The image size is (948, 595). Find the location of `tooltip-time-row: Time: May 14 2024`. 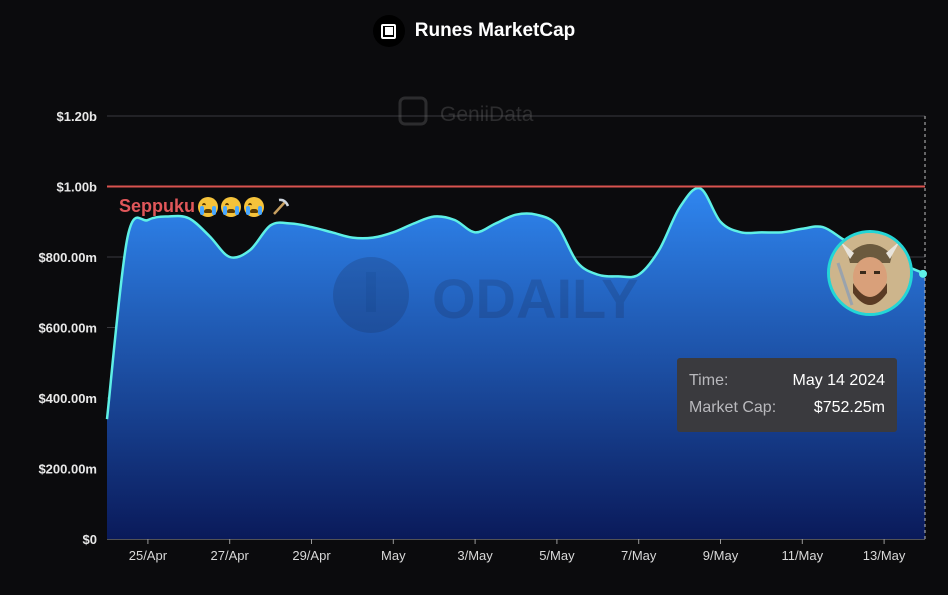

tooltip-time-row: Time: May 14 2024 is located at coordinates (787, 385).